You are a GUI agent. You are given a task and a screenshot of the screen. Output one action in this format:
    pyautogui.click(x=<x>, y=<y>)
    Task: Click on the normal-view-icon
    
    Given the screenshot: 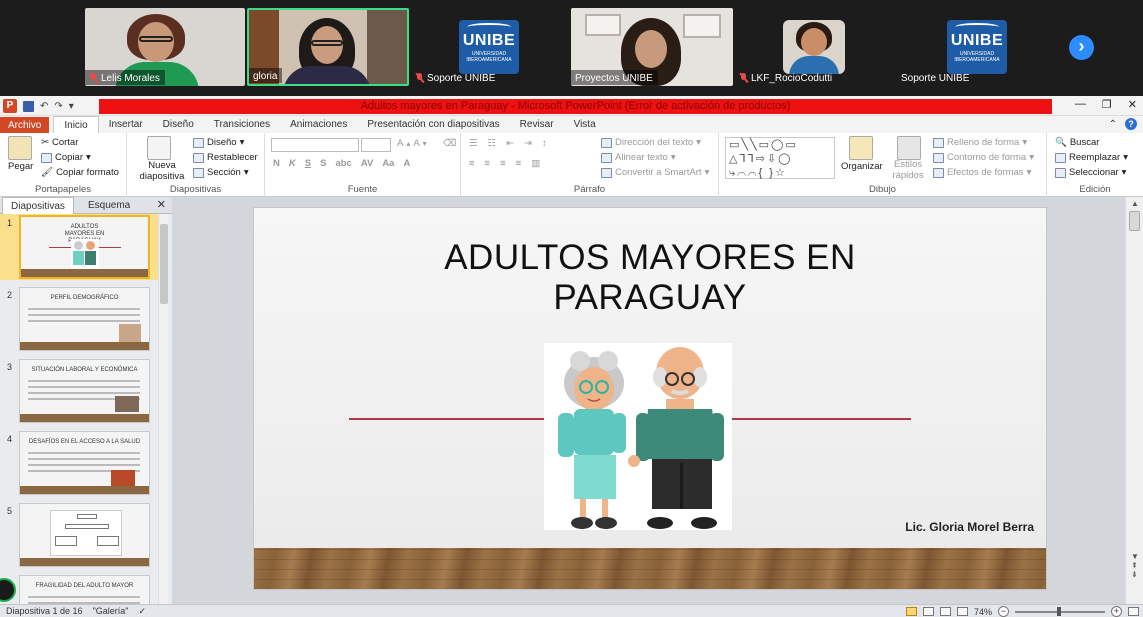 What is the action you would take?
    pyautogui.click(x=911, y=611)
    